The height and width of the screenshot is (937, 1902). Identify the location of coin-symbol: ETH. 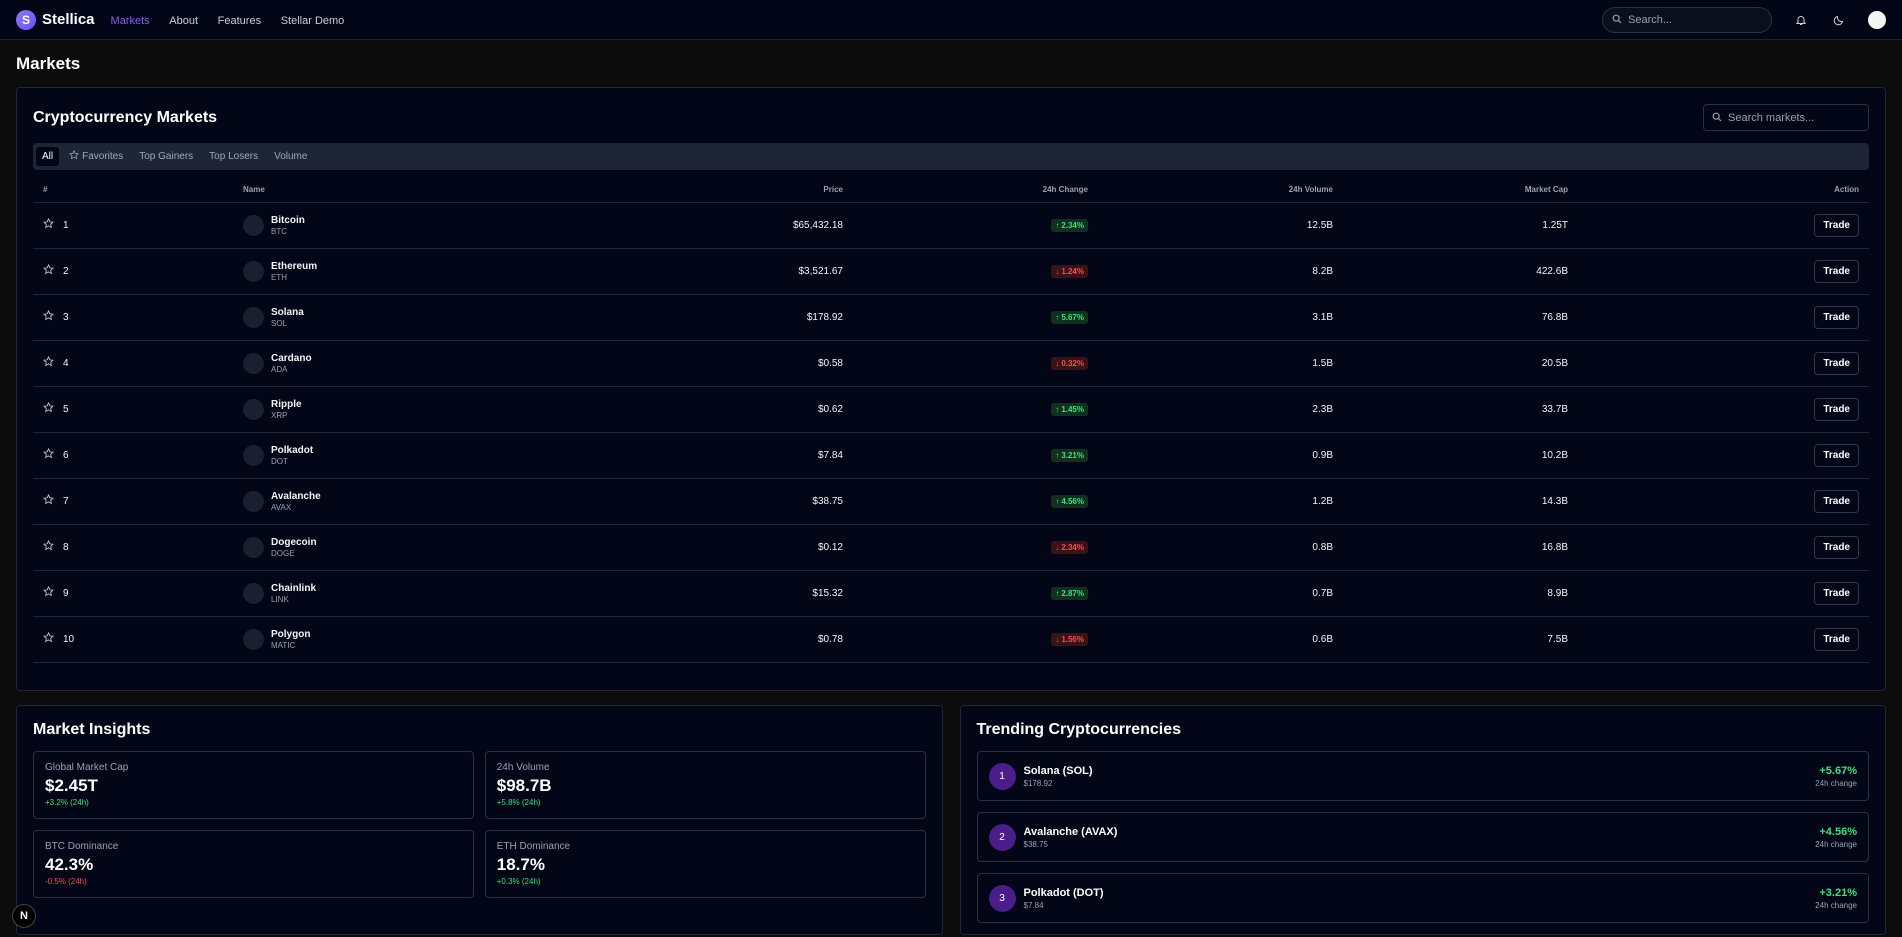
(279, 277).